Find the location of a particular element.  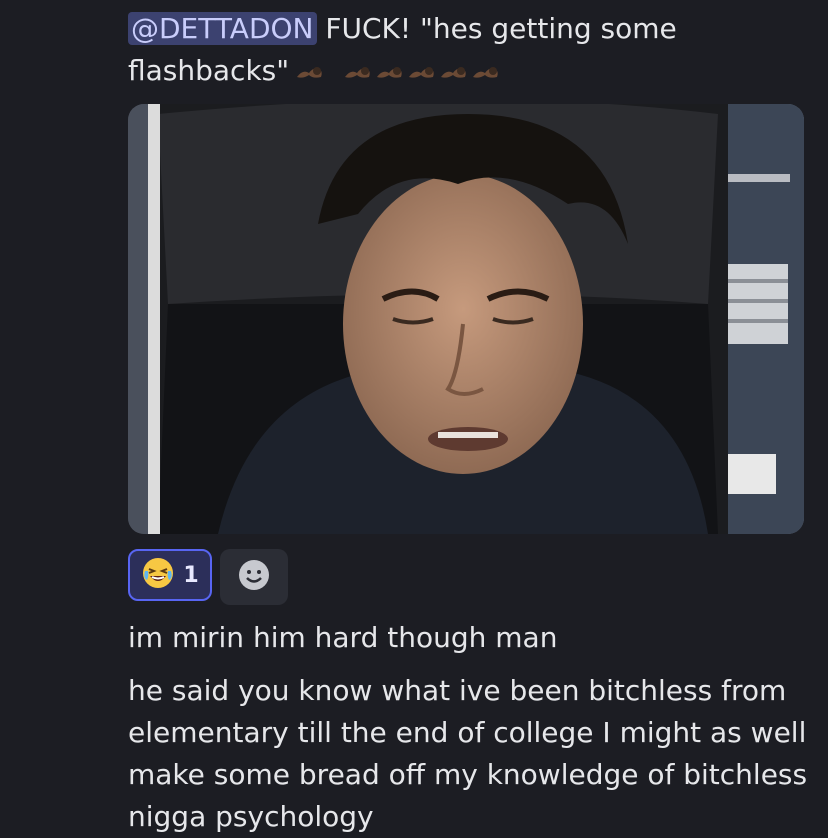

reaction-laughing: 1 is located at coordinates (170, 575).